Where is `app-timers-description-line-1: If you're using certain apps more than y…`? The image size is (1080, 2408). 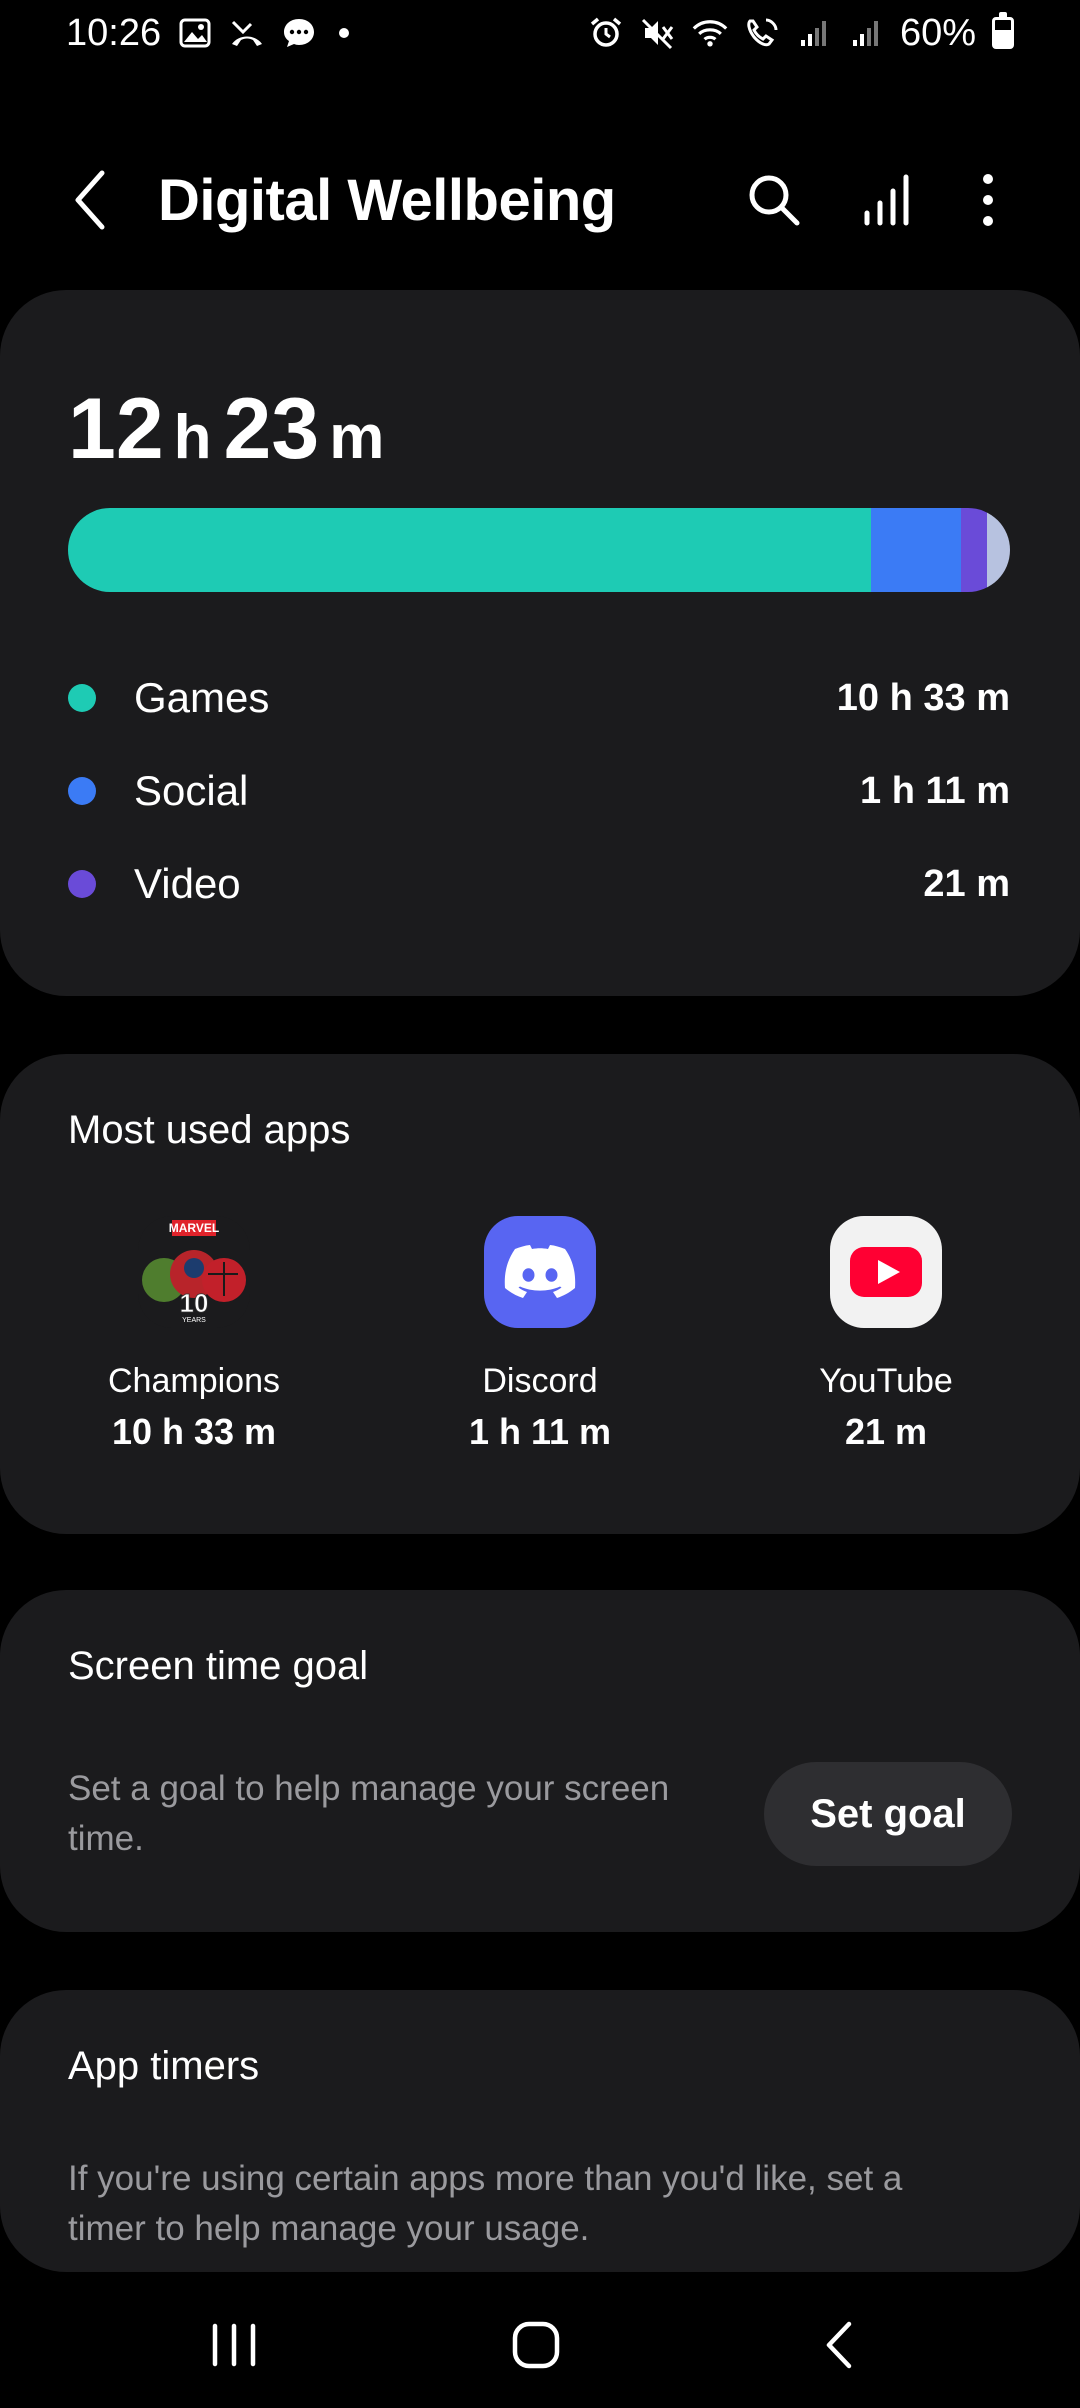 app-timers-description-line-1: If you're using certain apps more than y… is located at coordinates (485, 2178).